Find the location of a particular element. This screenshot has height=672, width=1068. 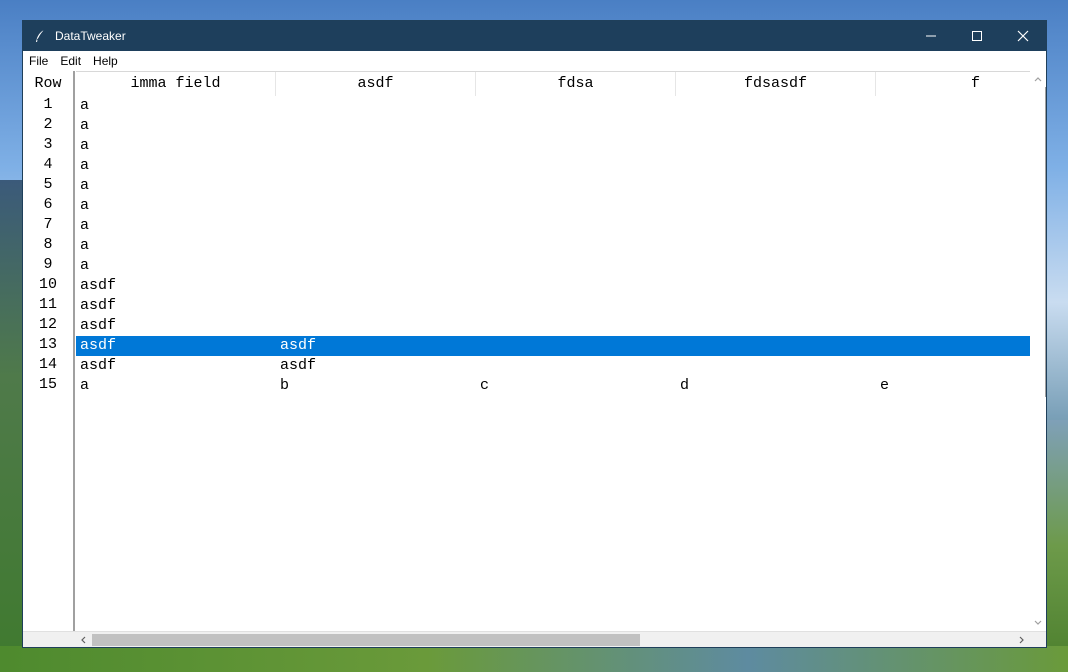

scroll-right-button is located at coordinates (1022, 640).